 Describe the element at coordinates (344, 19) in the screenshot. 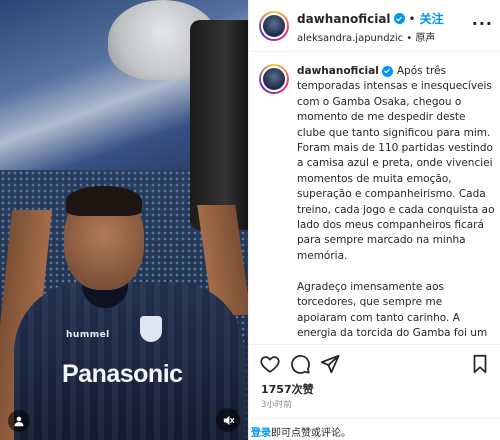

I see `author-username: dawhanoficial` at that location.